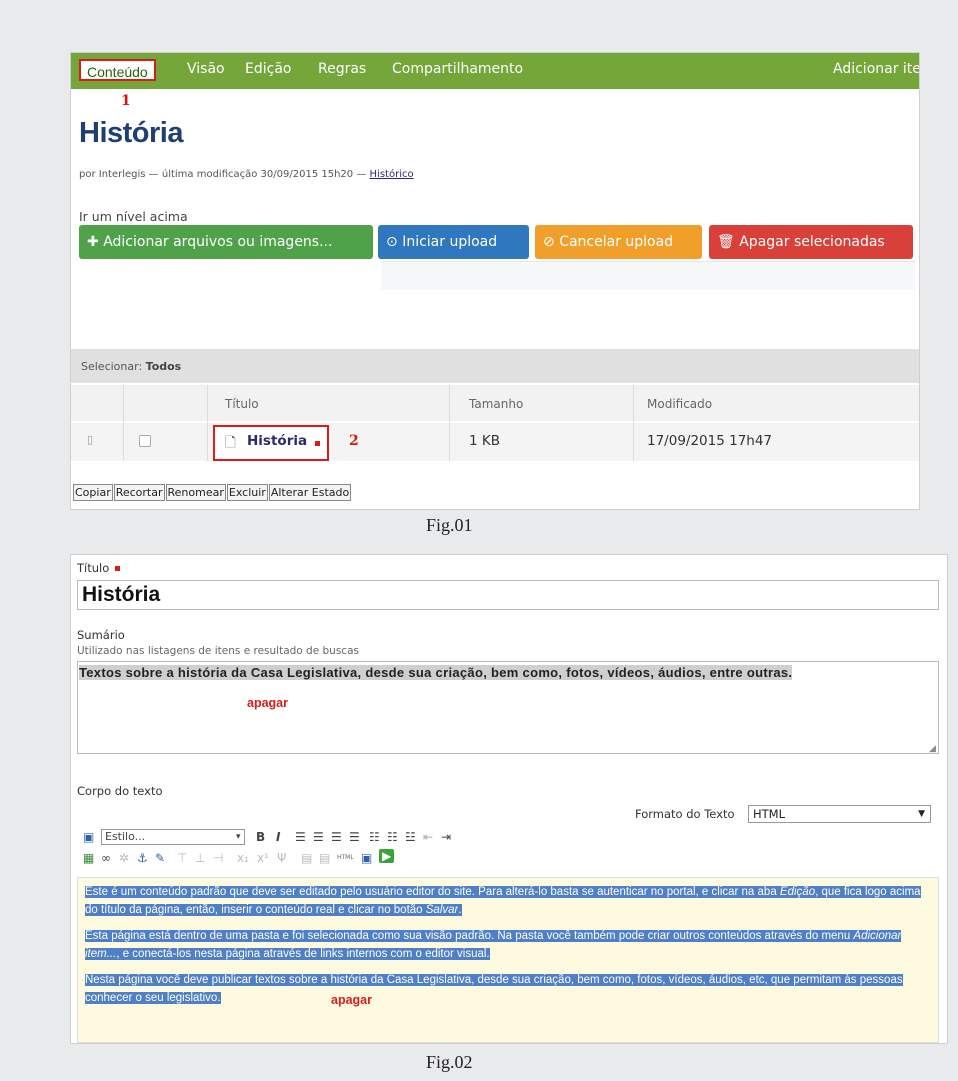 This screenshot has width=958, height=1081. What do you see at coordinates (876, 69) in the screenshot?
I see `add-item-menu: Adicionar ite` at bounding box center [876, 69].